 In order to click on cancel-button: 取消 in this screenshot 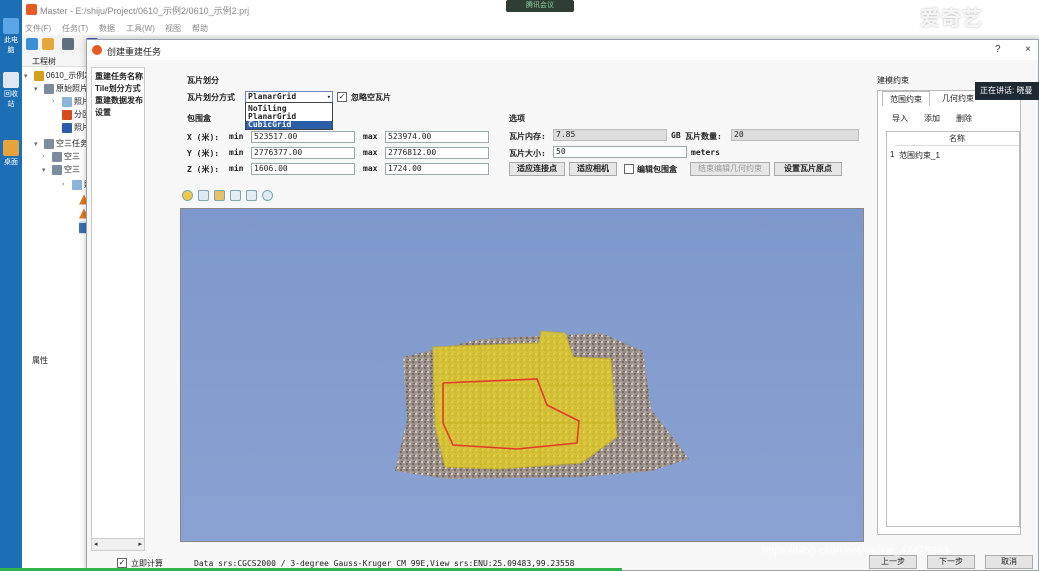, I will do `click(1009, 562)`.